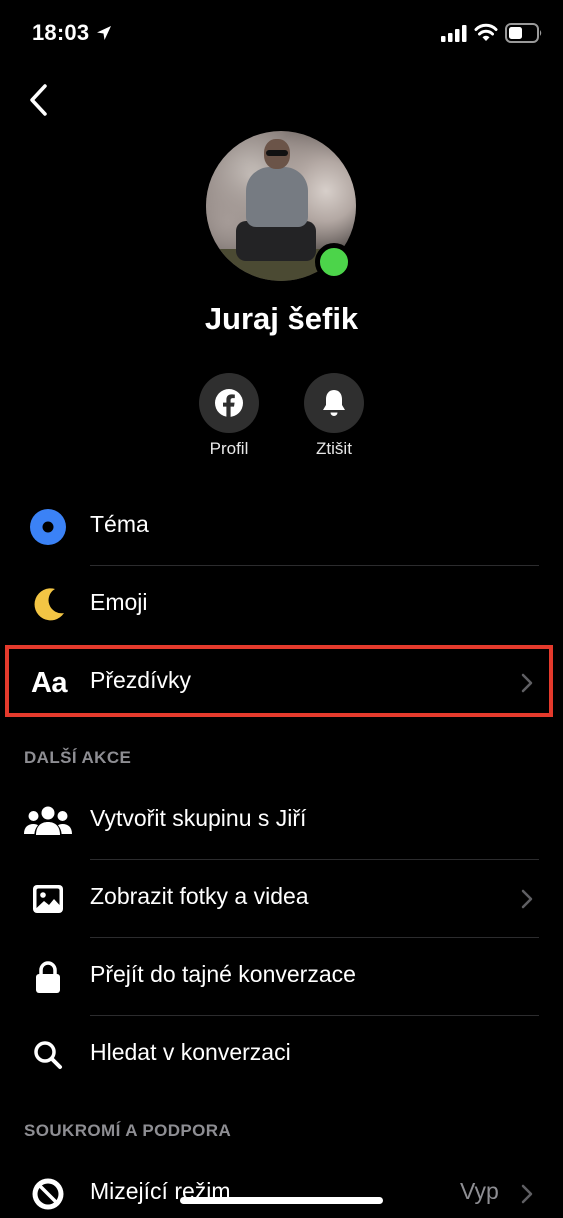  I want to click on text-aa-icon: Aa, so click(49, 682).